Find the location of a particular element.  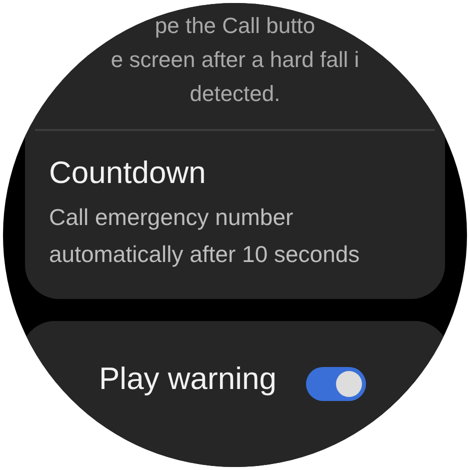

setting-title: Countdown is located at coordinates (128, 173).